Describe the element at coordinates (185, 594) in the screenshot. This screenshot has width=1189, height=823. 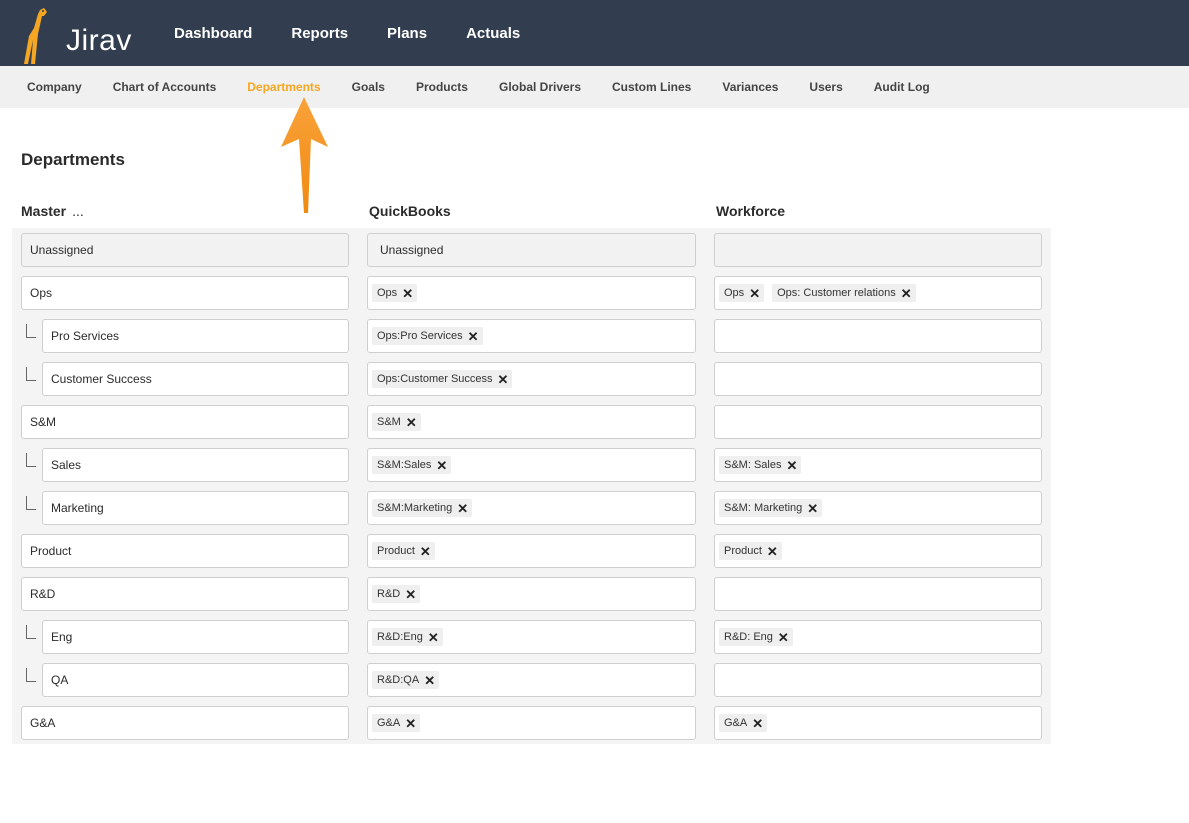
I see `master-department-field: R&D` at that location.